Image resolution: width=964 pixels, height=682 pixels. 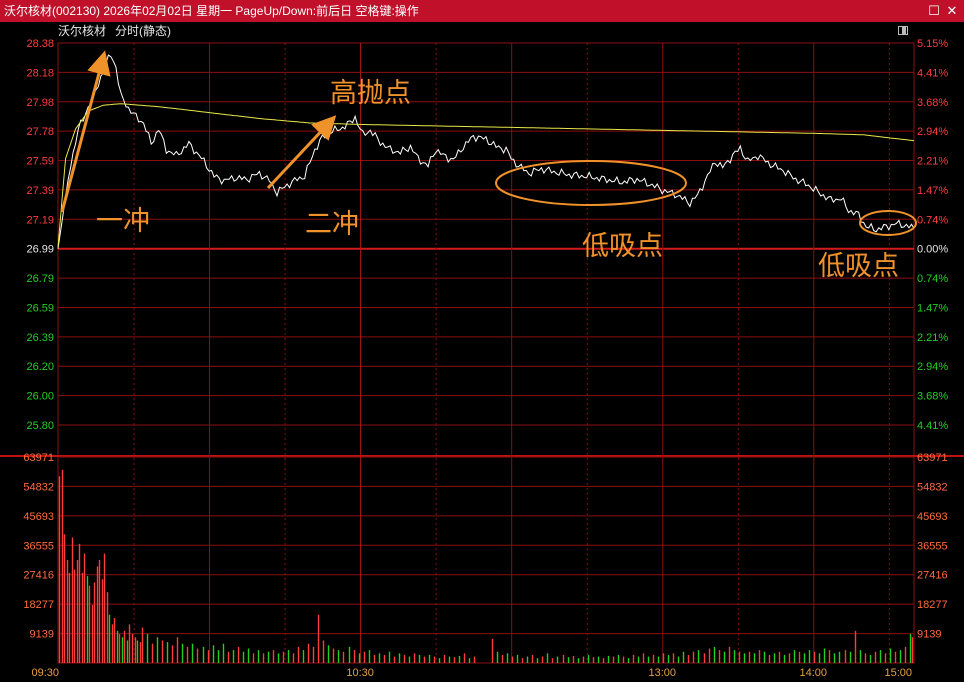 What do you see at coordinates (814, 673) in the screenshot?
I see `time-tick-label: 14:00` at bounding box center [814, 673].